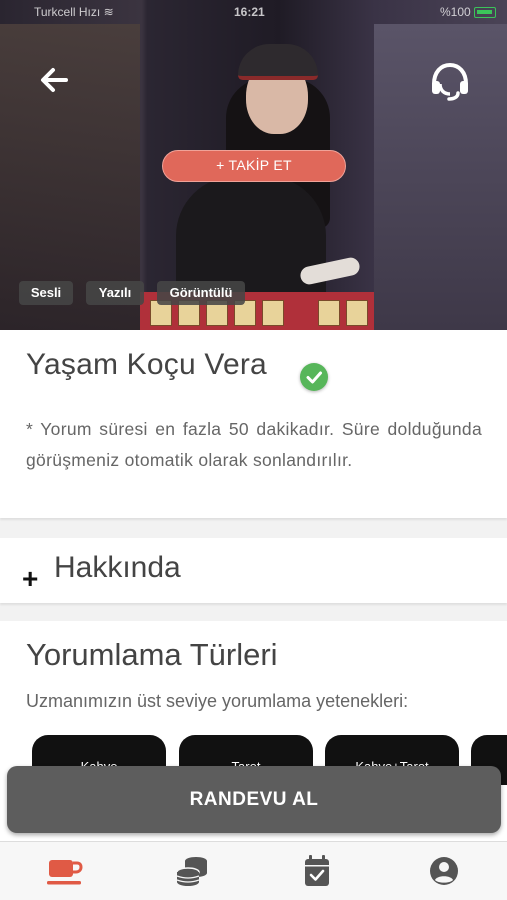  I want to click on chip-video: Görüntülü, so click(201, 293).